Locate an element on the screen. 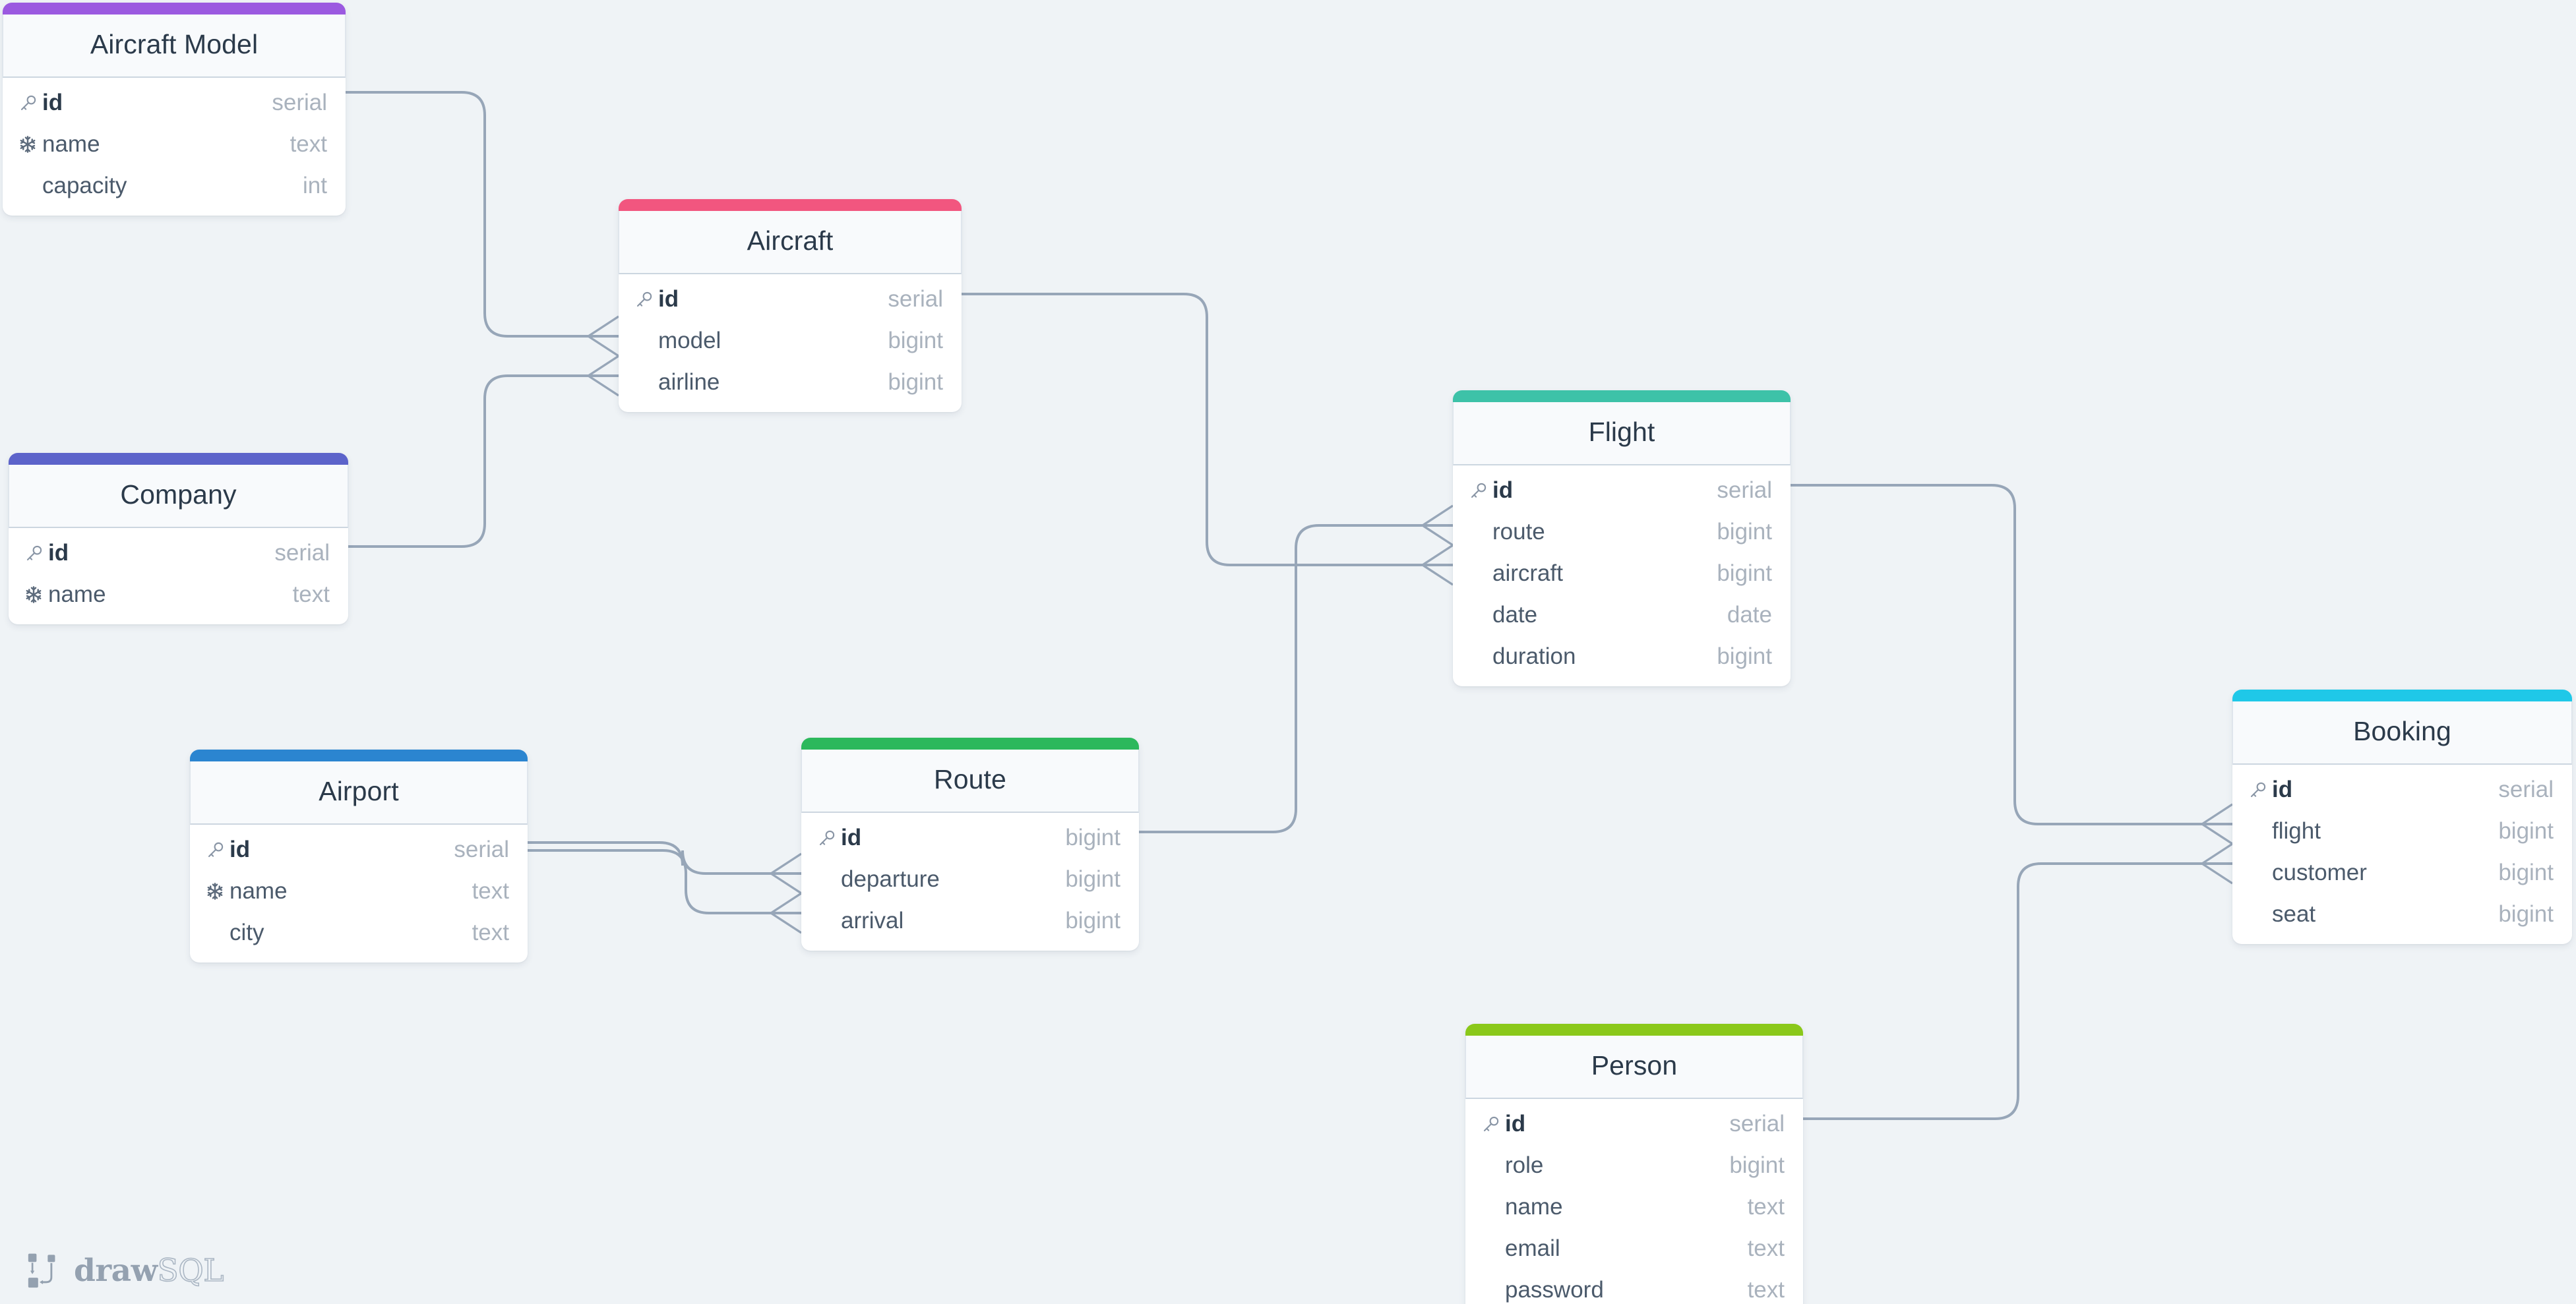  rel-airport-route-arrival is located at coordinates (664, 891).